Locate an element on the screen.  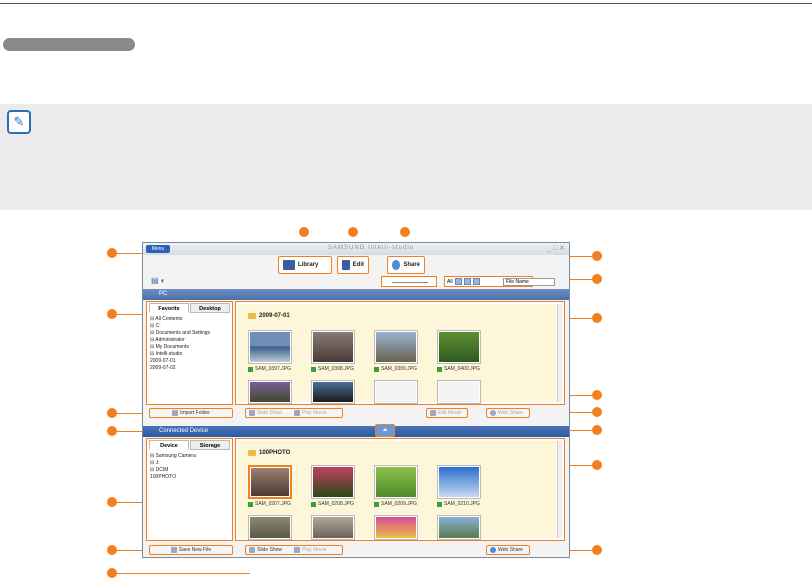
share-tab: Share is located at coordinates (406, 265).